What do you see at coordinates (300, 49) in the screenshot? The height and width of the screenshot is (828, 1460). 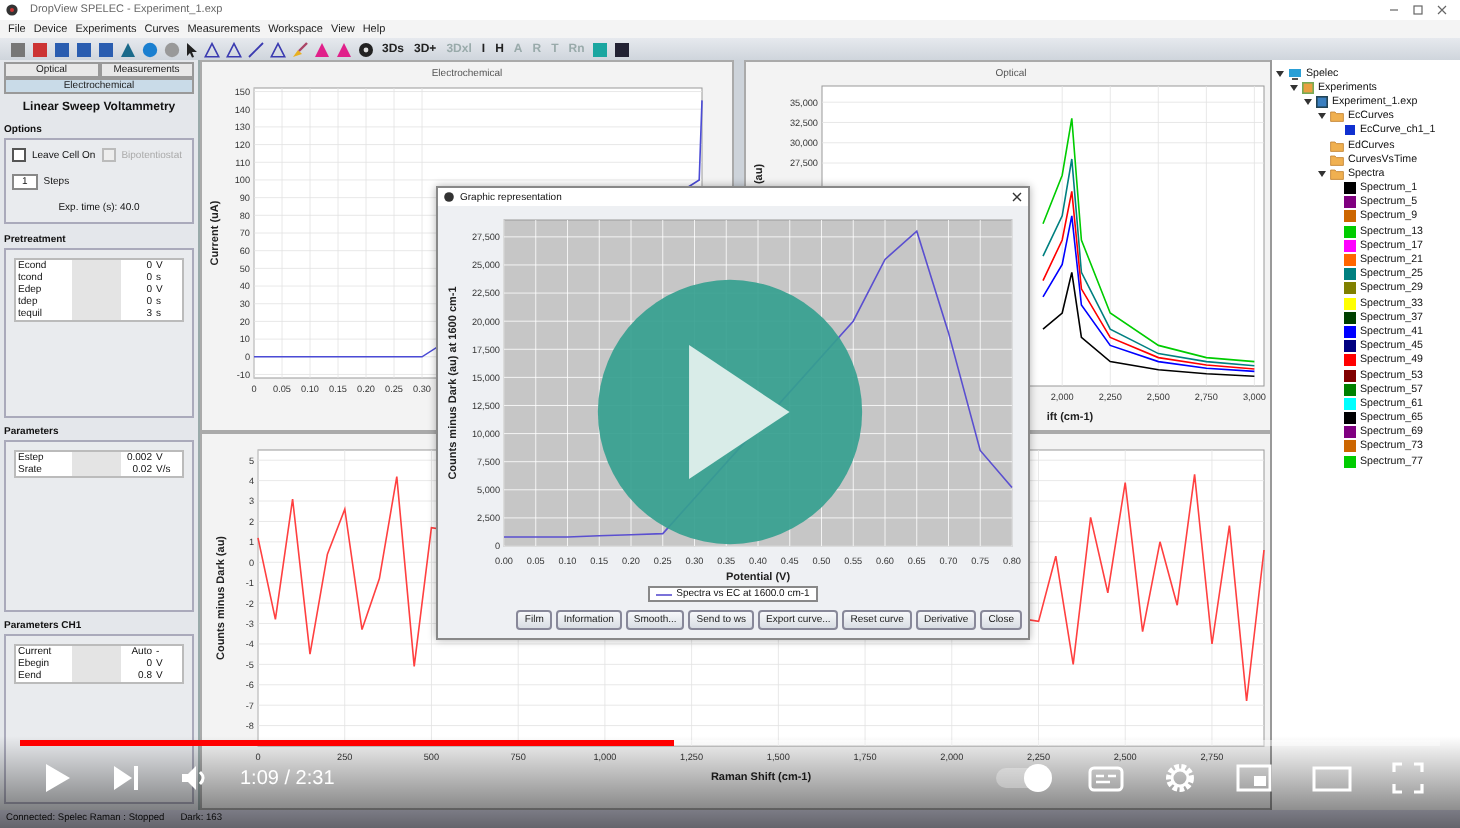 I see `brush-icon` at bounding box center [300, 49].